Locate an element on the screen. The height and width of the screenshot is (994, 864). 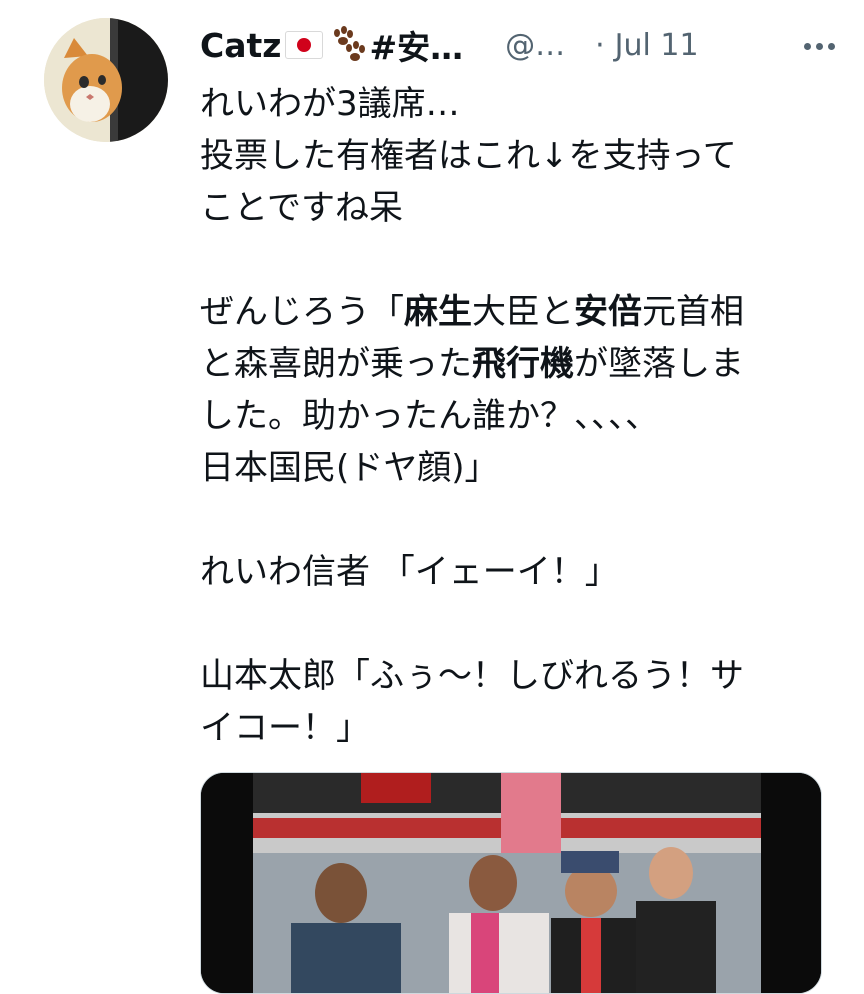
tweet-text-line: イコー！」 is located at coordinates (510, 728).